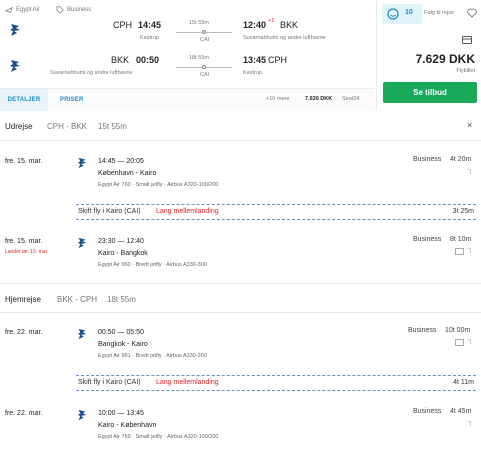  I want to click on see-offer-button: Se tilbud, so click(430, 92).